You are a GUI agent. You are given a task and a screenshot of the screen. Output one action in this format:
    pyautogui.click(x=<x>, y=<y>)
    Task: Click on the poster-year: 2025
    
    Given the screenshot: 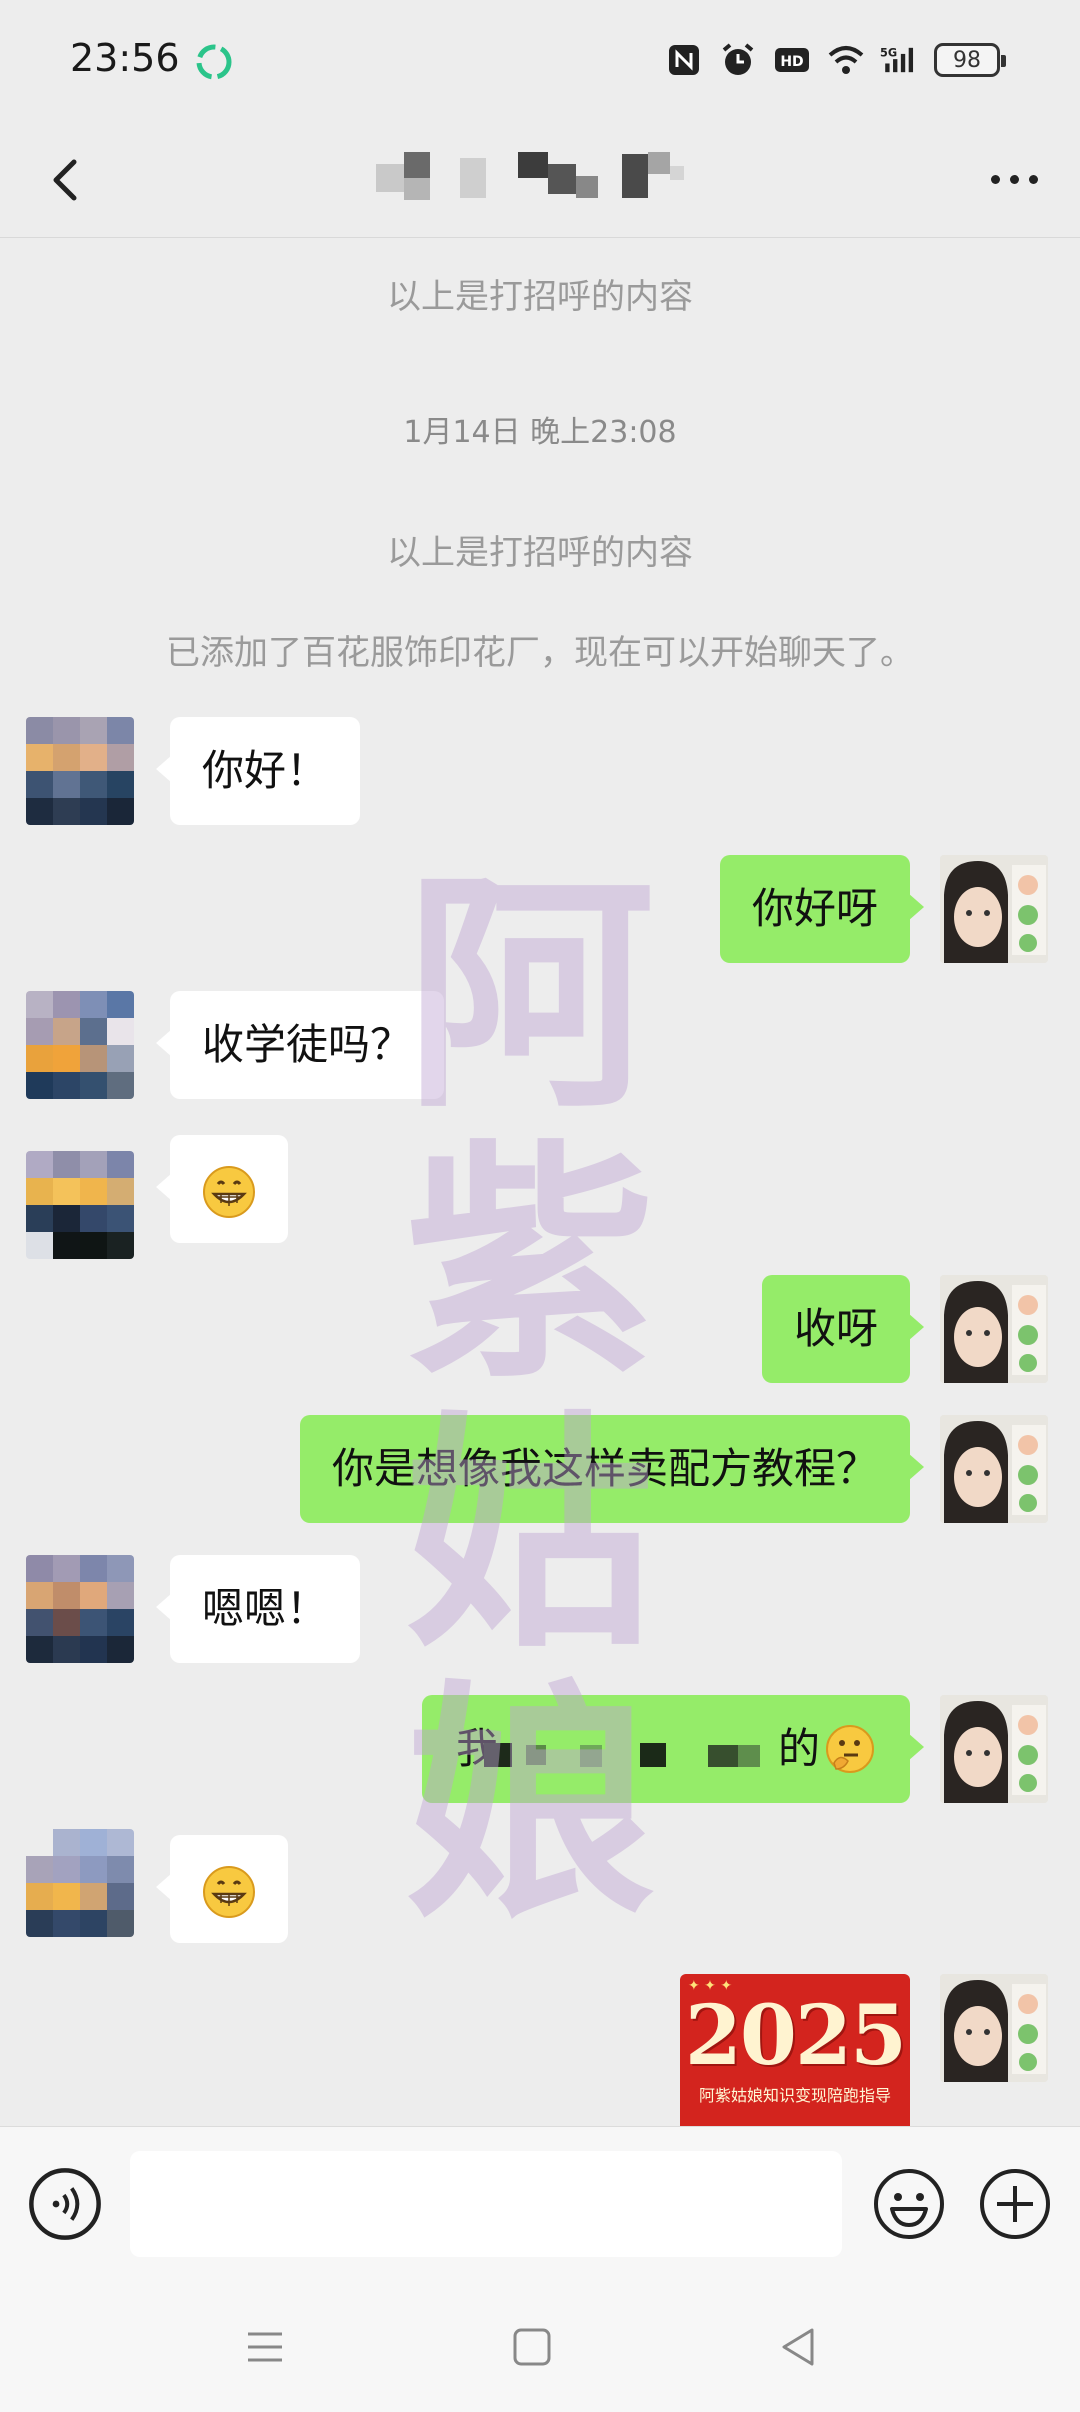 What is the action you would take?
    pyautogui.click(x=795, y=2036)
    